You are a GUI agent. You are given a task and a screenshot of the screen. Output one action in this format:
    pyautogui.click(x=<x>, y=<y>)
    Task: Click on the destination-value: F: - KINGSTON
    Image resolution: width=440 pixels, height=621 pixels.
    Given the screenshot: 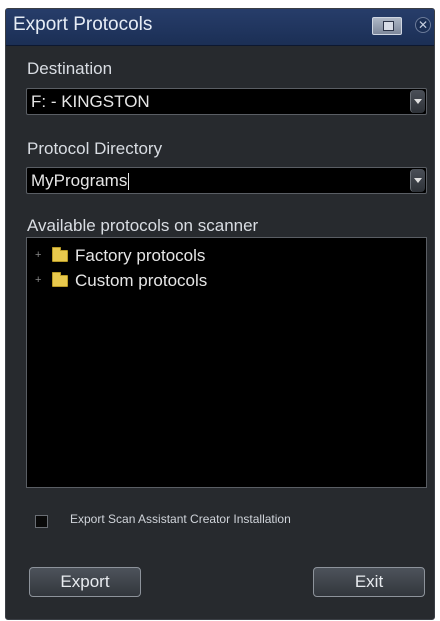 What is the action you would take?
    pyautogui.click(x=90, y=101)
    